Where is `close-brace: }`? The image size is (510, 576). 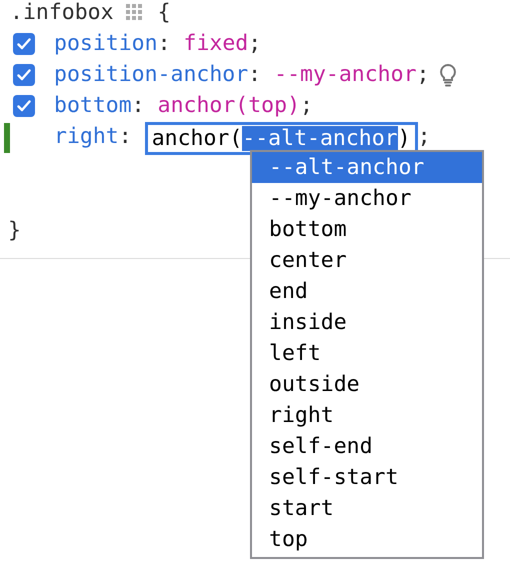 close-brace: } is located at coordinates (14, 230).